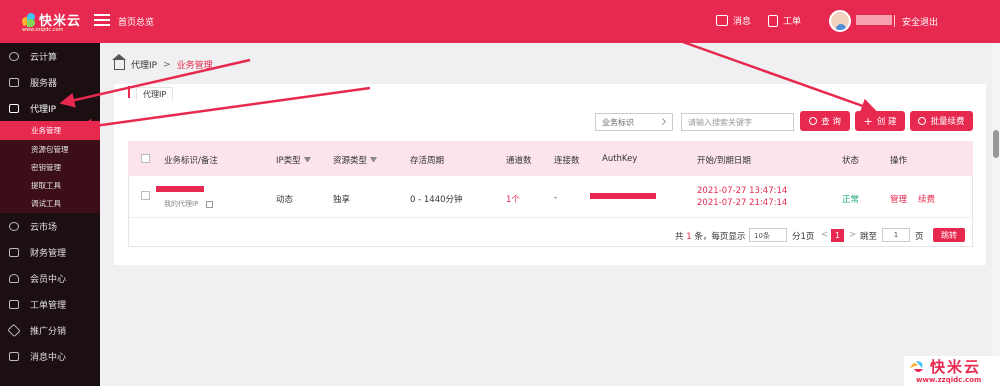  Describe the element at coordinates (129, 92) in the screenshot. I see `tab-accent` at that location.